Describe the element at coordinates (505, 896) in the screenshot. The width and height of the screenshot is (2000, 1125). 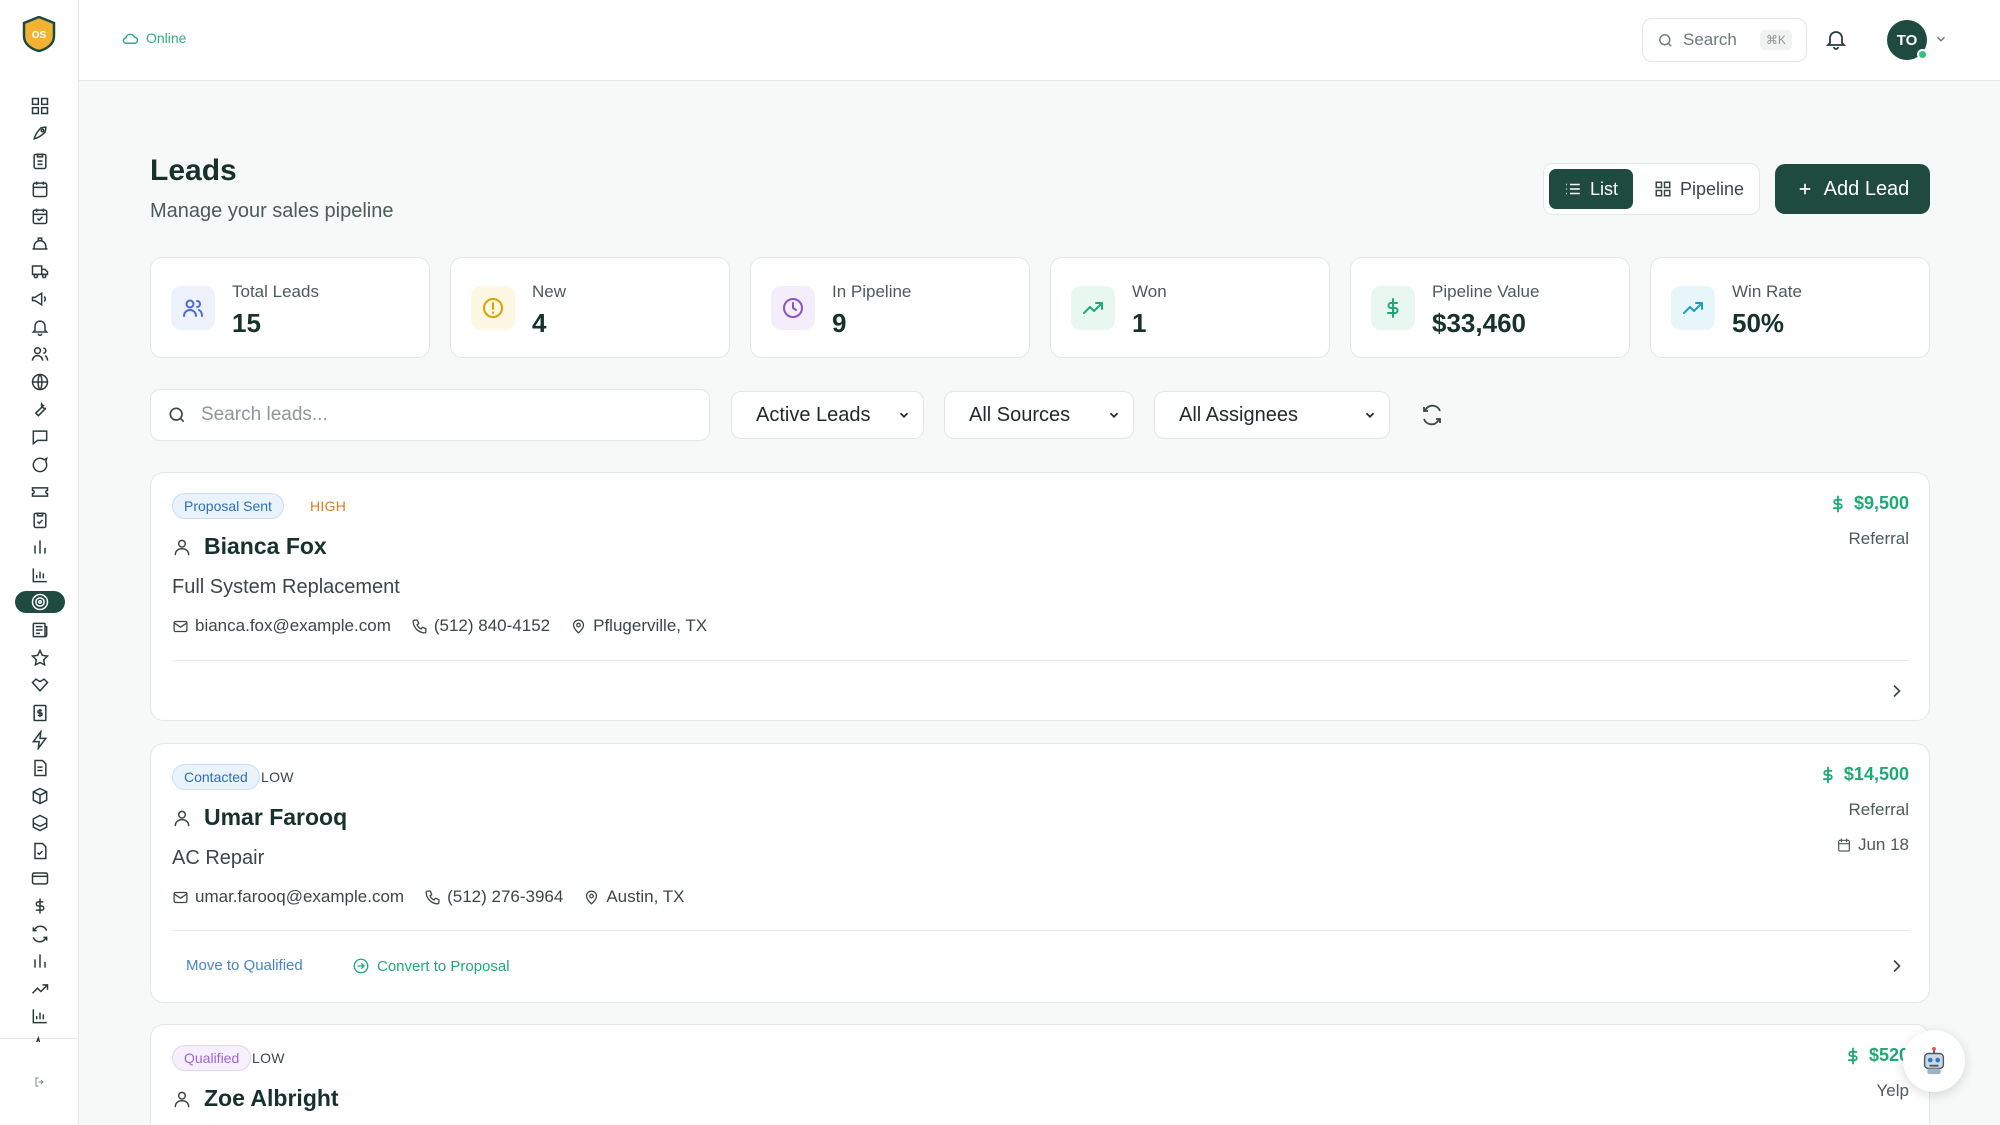
I see `lead-phone: (512) 276-3964` at that location.